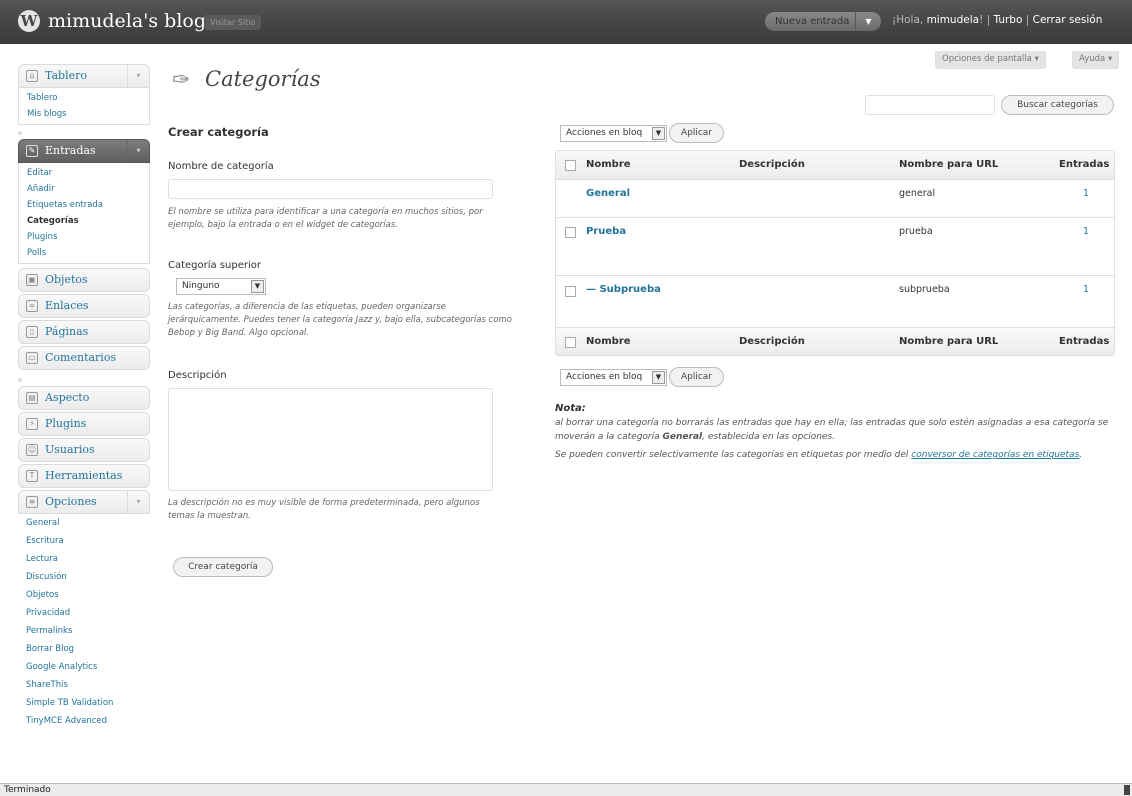 Image resolution: width=1132 pixels, height=796 pixels. What do you see at coordinates (127, 21) in the screenshot?
I see `site-title: mimudela's blog` at bounding box center [127, 21].